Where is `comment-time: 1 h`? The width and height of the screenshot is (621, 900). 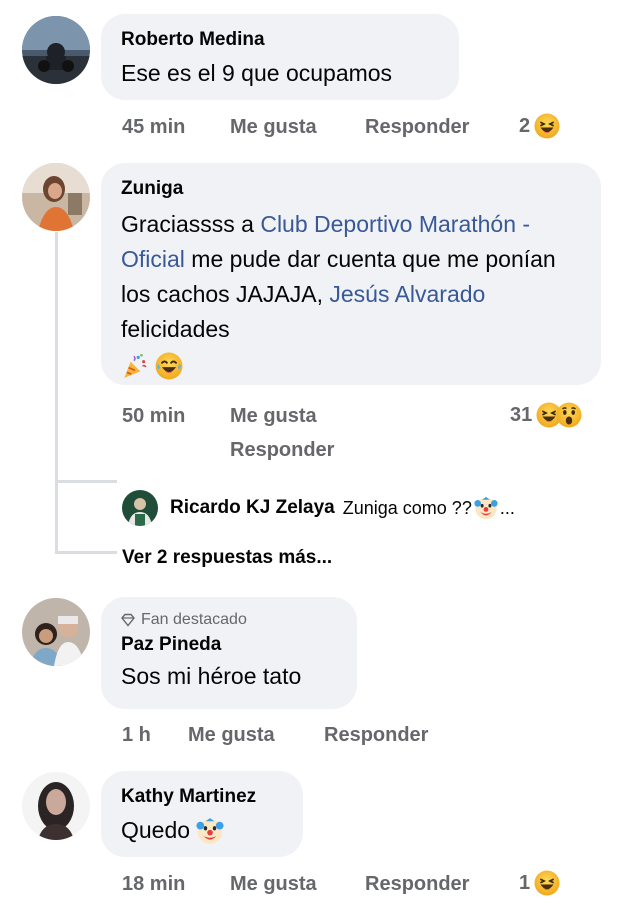 comment-time: 1 h is located at coordinates (136, 735).